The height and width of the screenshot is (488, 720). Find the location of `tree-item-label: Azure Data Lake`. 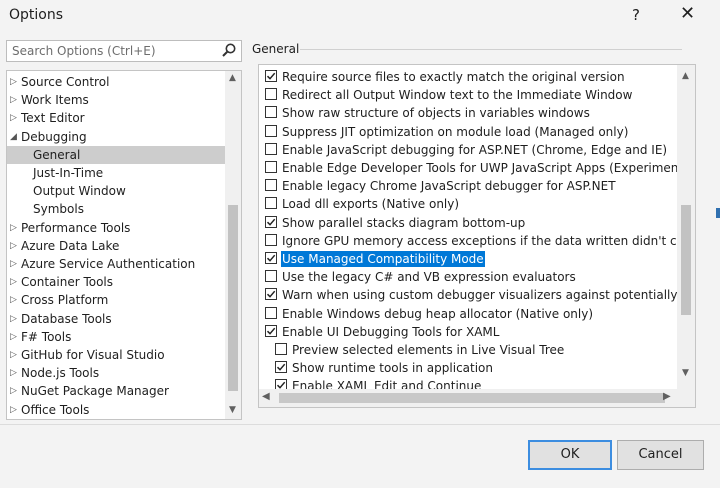

tree-item-label: Azure Data Lake is located at coordinates (70, 245).